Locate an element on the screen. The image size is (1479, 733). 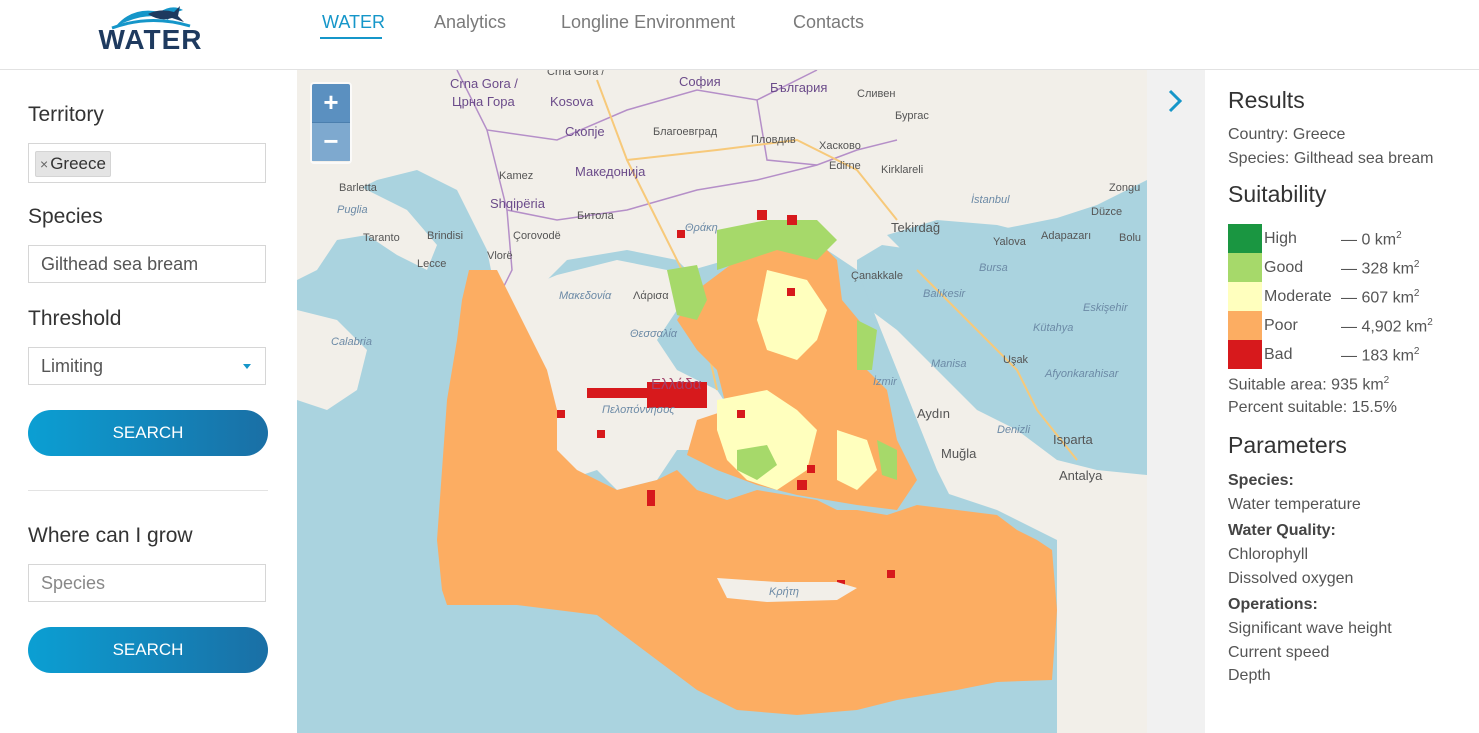
territory-tag: × Greece is located at coordinates (73, 164).